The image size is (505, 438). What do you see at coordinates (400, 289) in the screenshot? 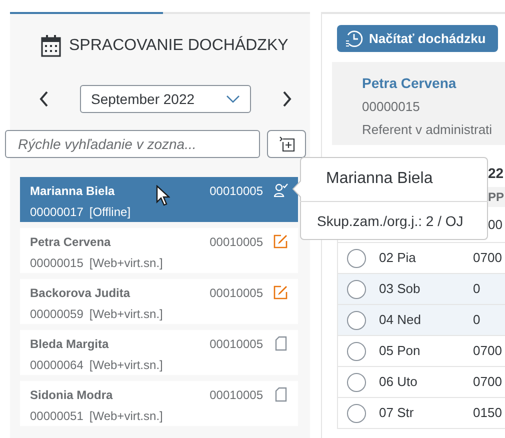
I see `day-cell-text: 03 Sob` at bounding box center [400, 289].